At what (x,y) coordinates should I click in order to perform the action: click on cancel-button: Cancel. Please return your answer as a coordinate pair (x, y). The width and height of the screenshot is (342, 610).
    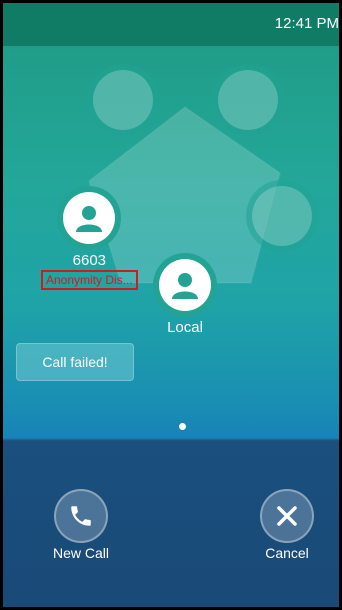
    Looking at the image, I should click on (287, 525).